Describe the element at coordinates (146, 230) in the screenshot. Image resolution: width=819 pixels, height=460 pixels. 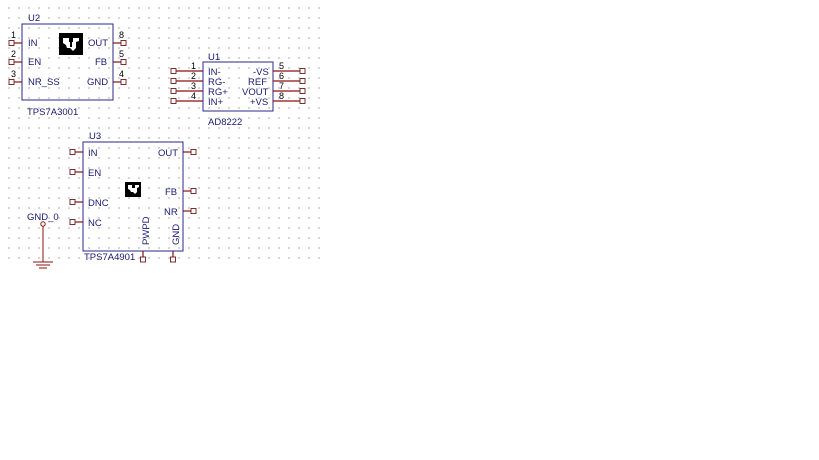
I see `svg-text: PWPD` at that location.